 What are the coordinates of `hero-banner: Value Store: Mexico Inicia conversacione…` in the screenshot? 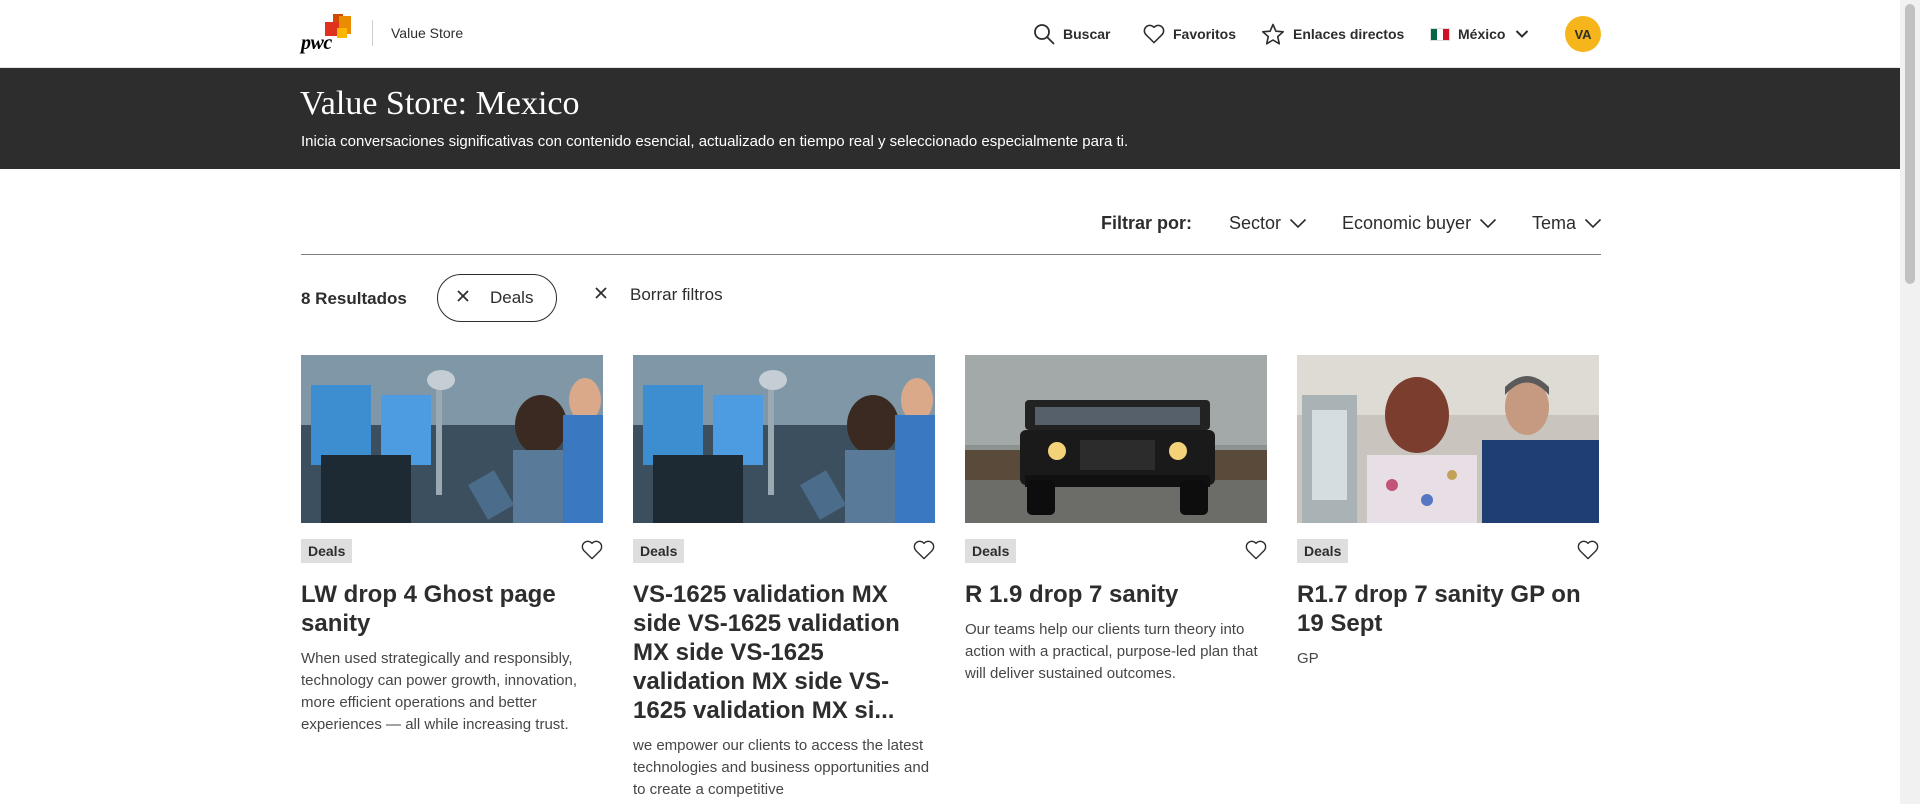 It's located at (950, 118).